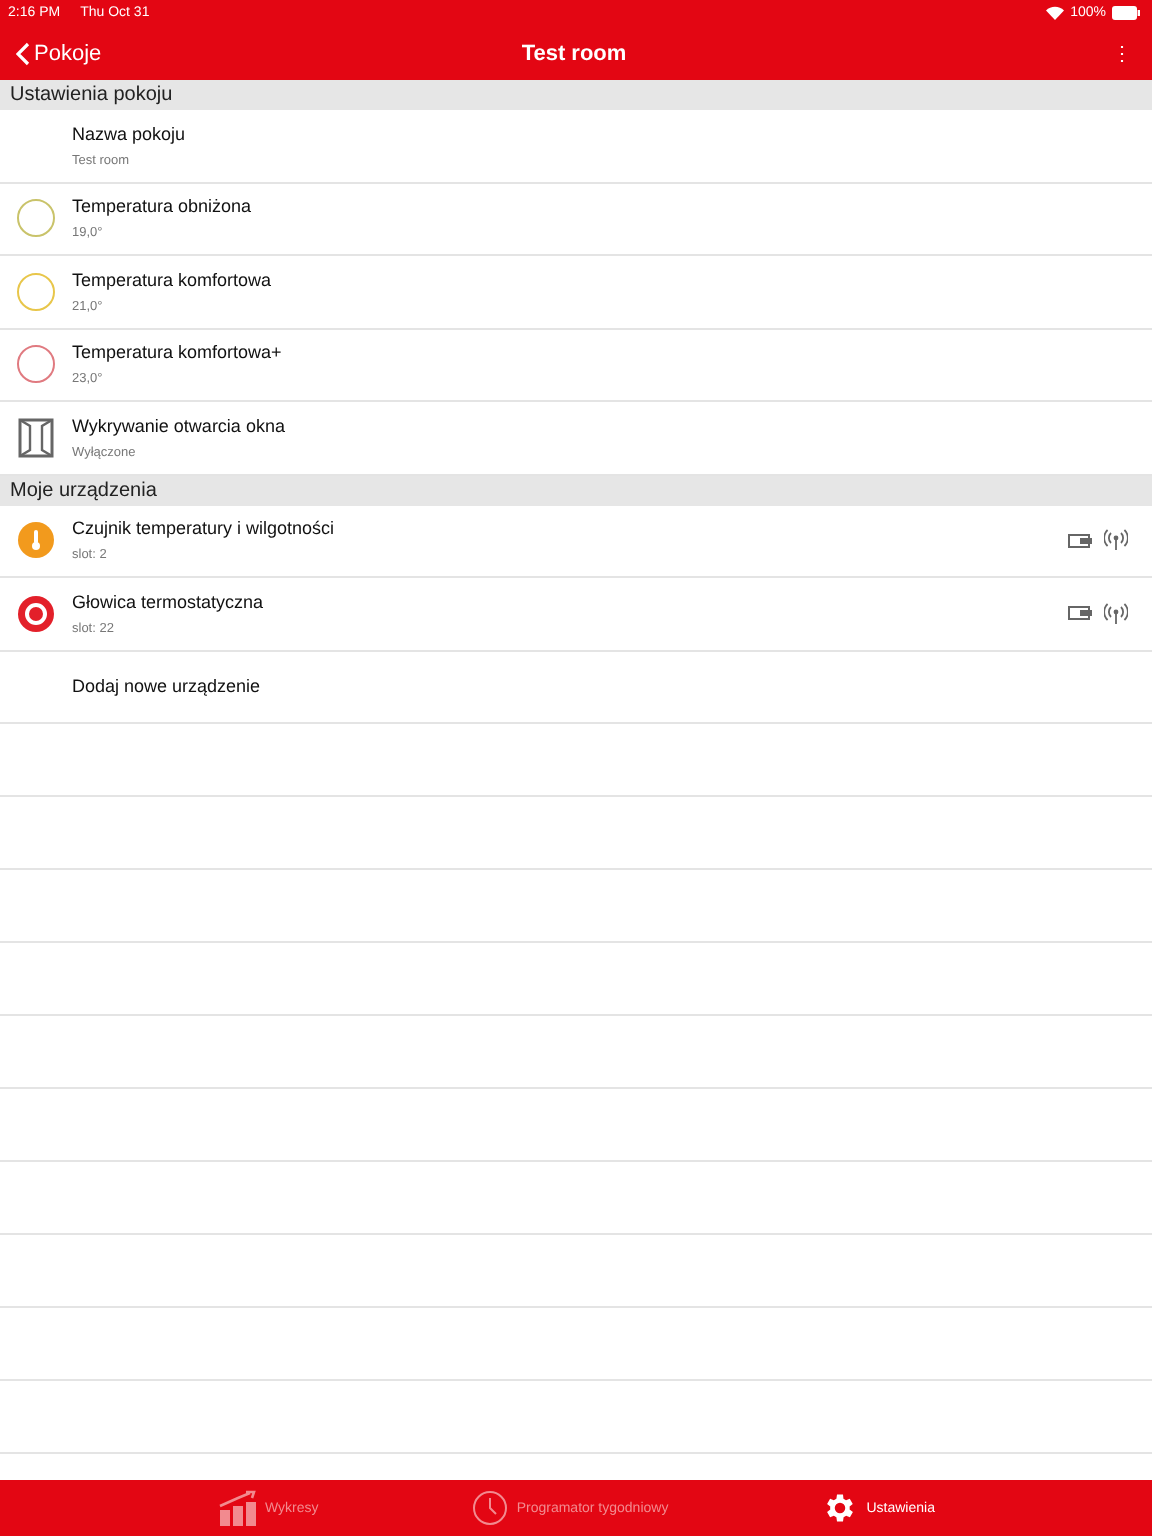 This screenshot has height=1536, width=1152. What do you see at coordinates (576, 95) in the screenshot?
I see `section-header: Ustawienia pokoju` at bounding box center [576, 95].